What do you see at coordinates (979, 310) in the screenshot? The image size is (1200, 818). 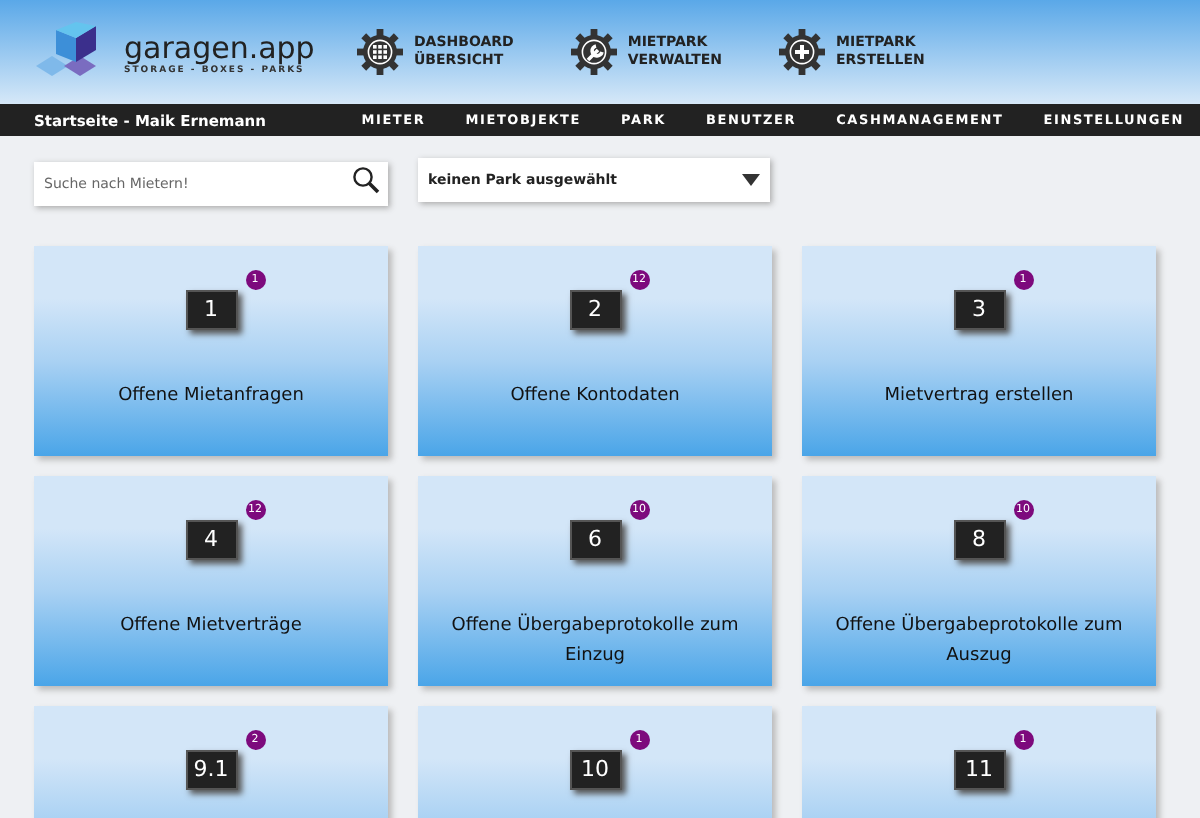 I see `tile-number: 3` at bounding box center [979, 310].